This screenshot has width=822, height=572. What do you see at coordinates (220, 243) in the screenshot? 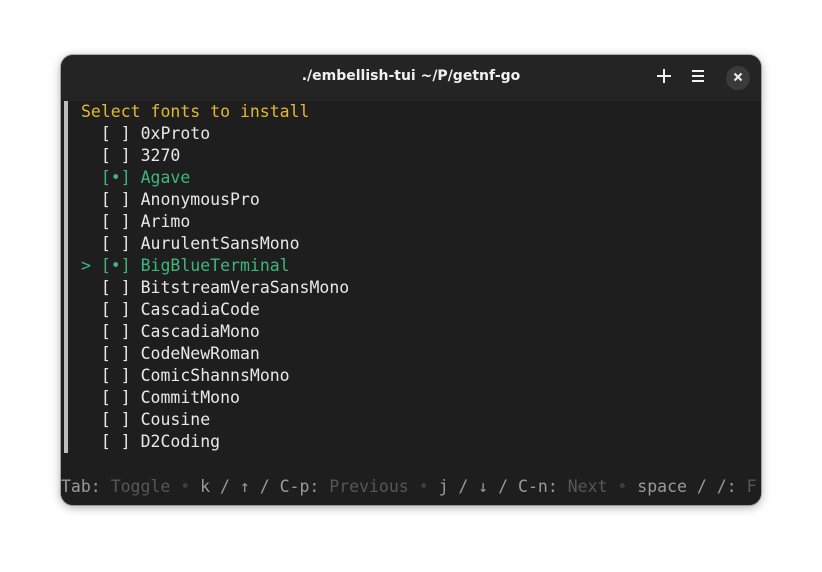
I see `font-label: AurulentSansMono` at bounding box center [220, 243].